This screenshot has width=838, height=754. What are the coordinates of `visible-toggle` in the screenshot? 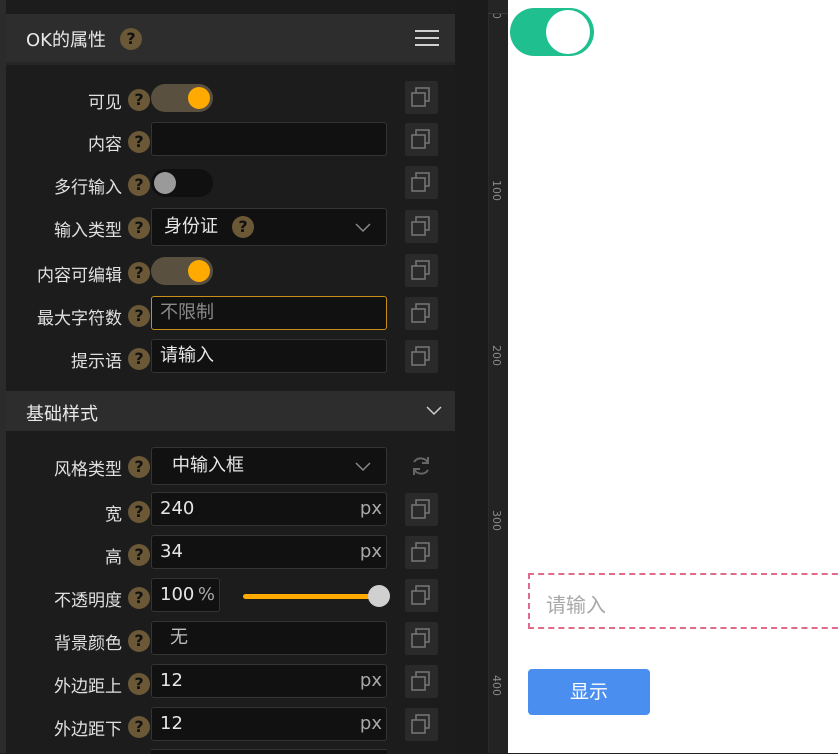 It's located at (182, 98).